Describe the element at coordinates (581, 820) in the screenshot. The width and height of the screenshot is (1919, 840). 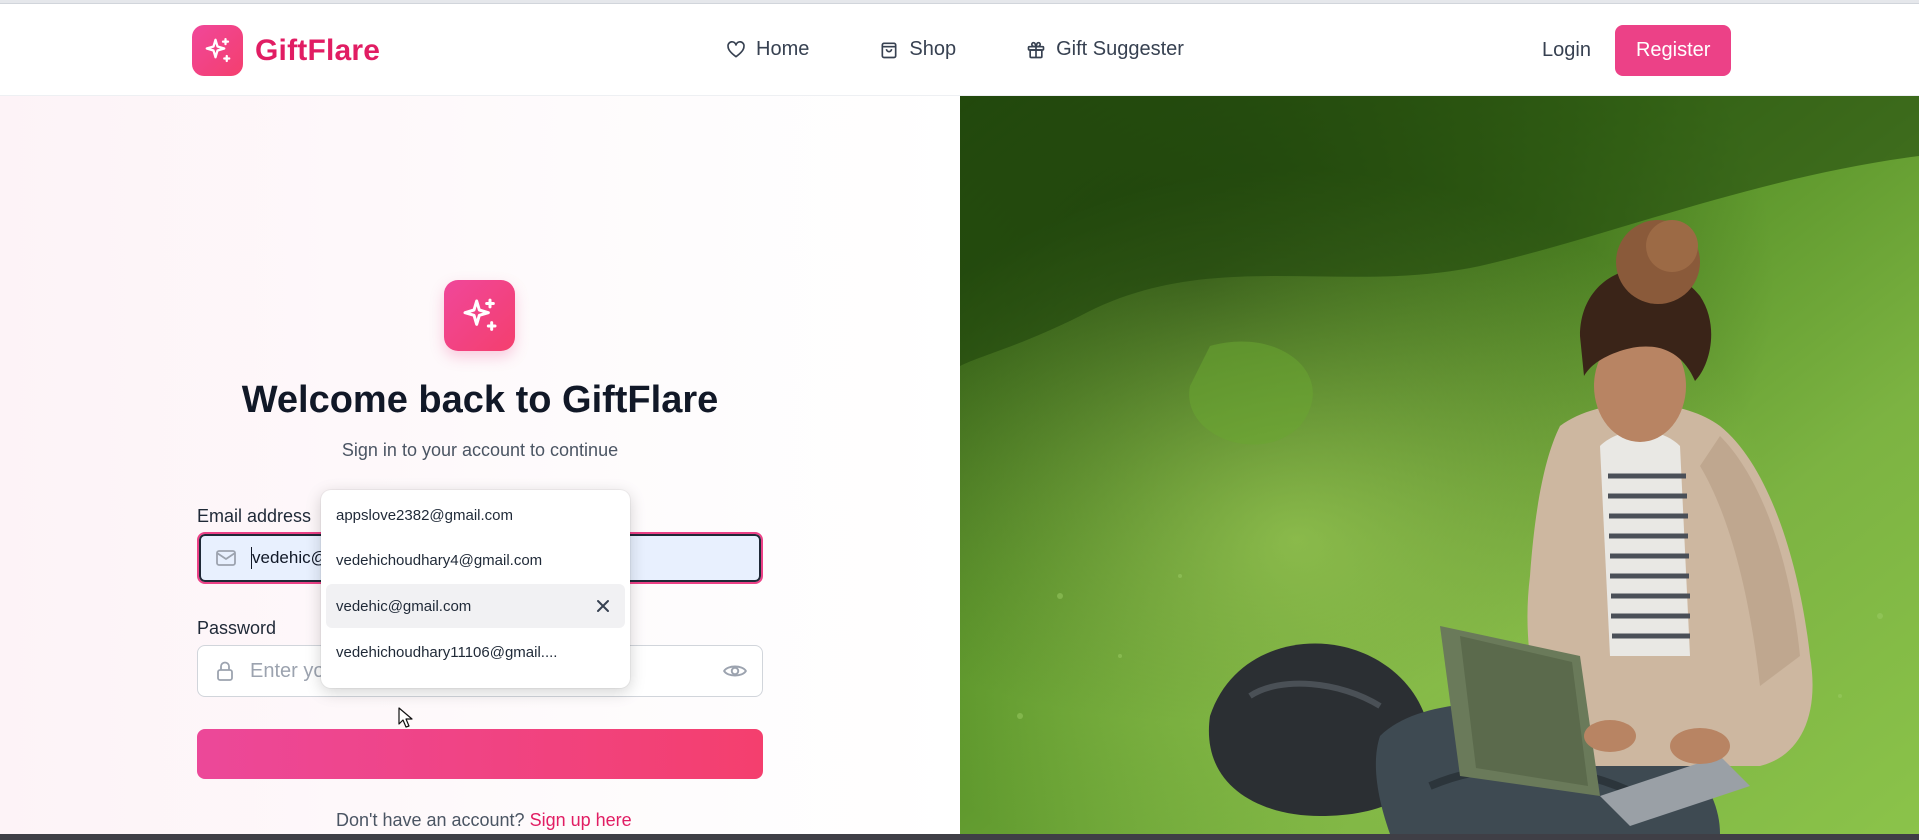
I see `signup-link: Sign up here` at that location.